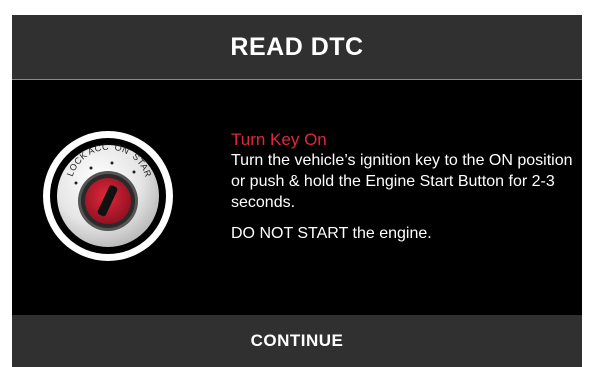 The width and height of the screenshot is (594, 367). What do you see at coordinates (331, 233) in the screenshot?
I see `instruction-warning: DO NOT START the engine.` at bounding box center [331, 233].